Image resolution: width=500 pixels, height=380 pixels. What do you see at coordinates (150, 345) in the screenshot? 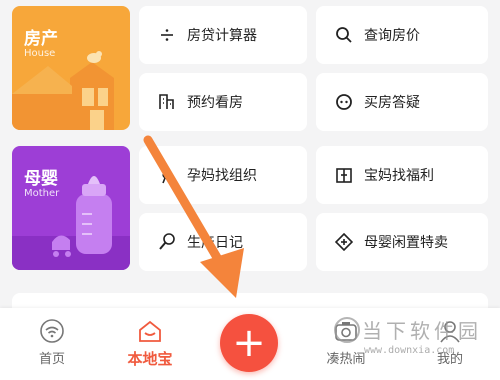
I see `tab-local: 本地宝` at bounding box center [150, 345].